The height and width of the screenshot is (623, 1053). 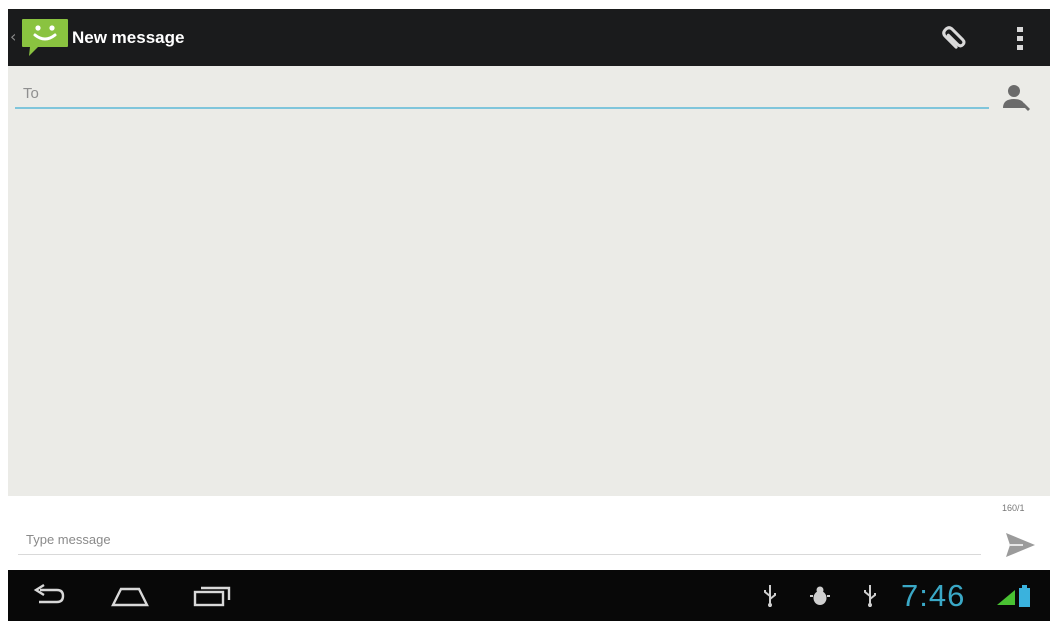 I want to click on home-icon, so click(x=130, y=596).